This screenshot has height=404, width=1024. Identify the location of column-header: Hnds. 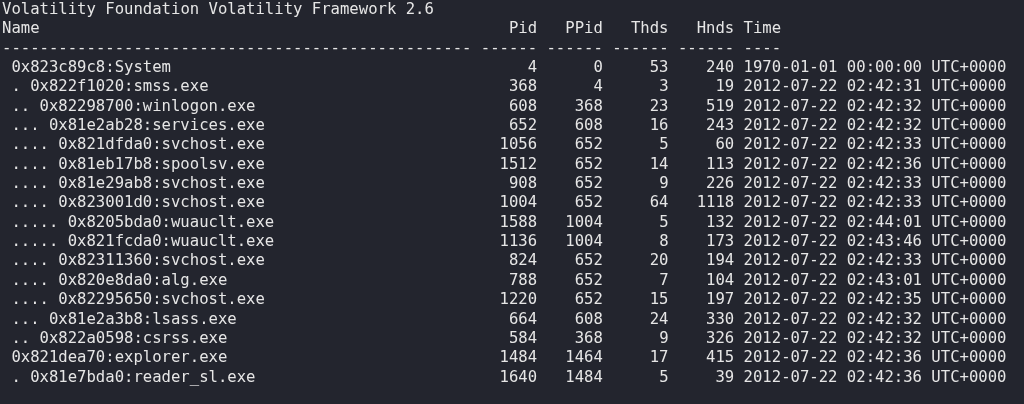
(715, 29).